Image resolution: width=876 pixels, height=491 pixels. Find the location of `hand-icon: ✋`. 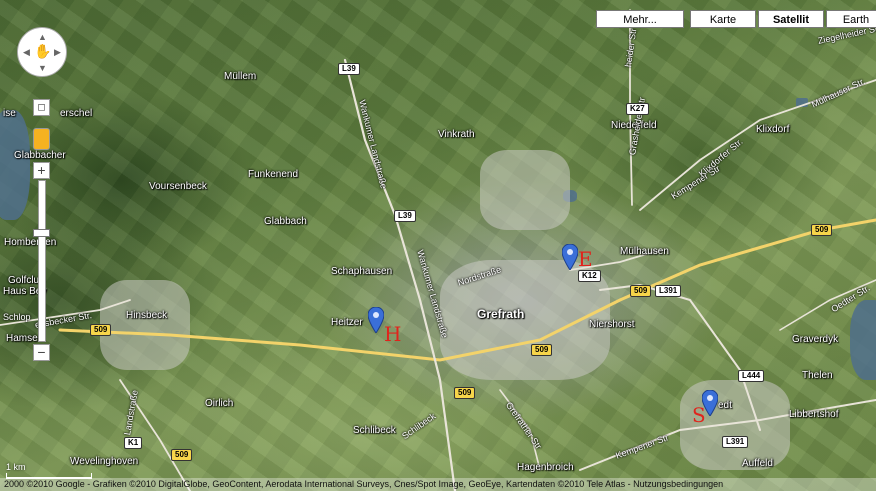

hand-icon: ✋ is located at coordinates (42, 51).